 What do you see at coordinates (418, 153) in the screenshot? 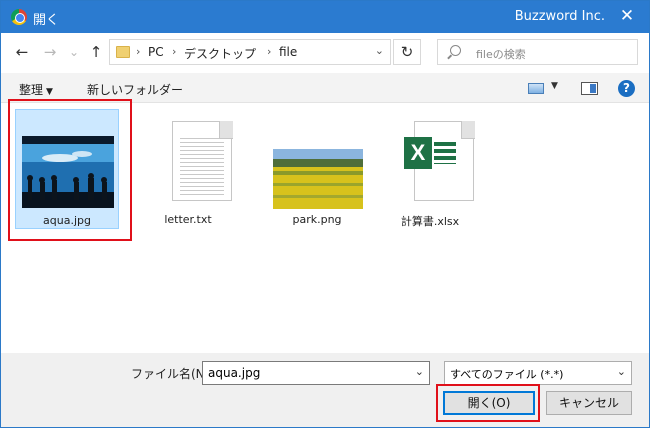
I see `excel-badge: X` at bounding box center [418, 153].